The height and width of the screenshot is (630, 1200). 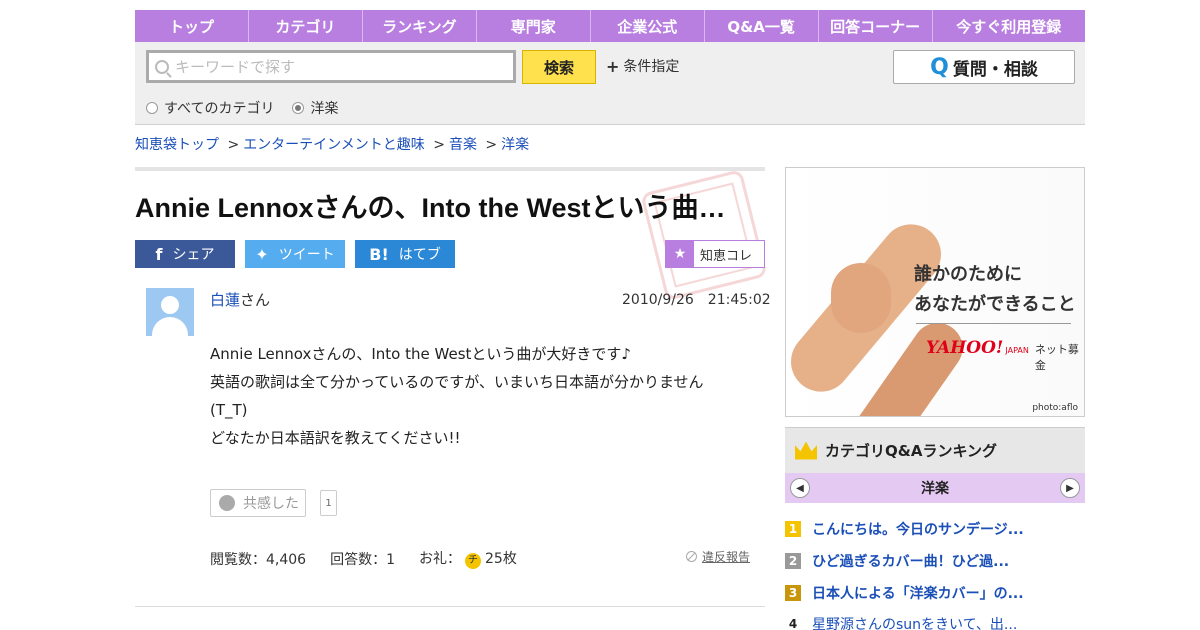 I want to click on report-link: 違反報告, so click(x=718, y=556).